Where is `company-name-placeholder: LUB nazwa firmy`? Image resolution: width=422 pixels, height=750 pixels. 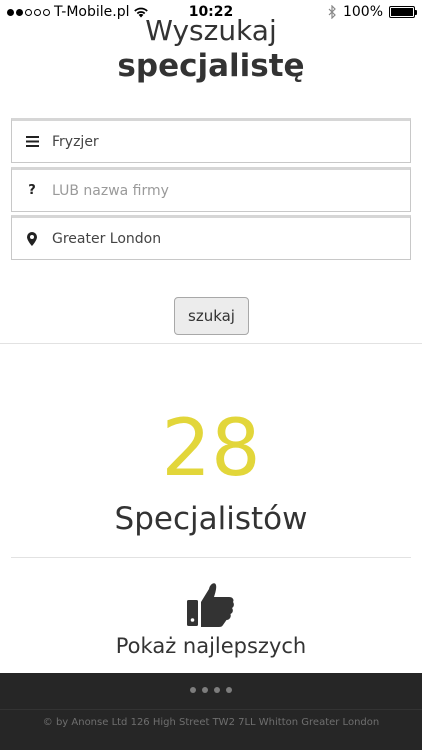
company-name-placeholder: LUB nazwa firmy is located at coordinates (110, 190).